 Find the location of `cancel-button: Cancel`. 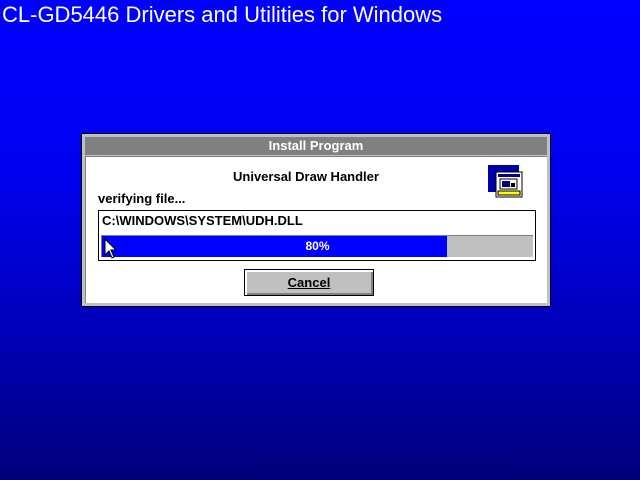

cancel-button: Cancel is located at coordinates (309, 282).